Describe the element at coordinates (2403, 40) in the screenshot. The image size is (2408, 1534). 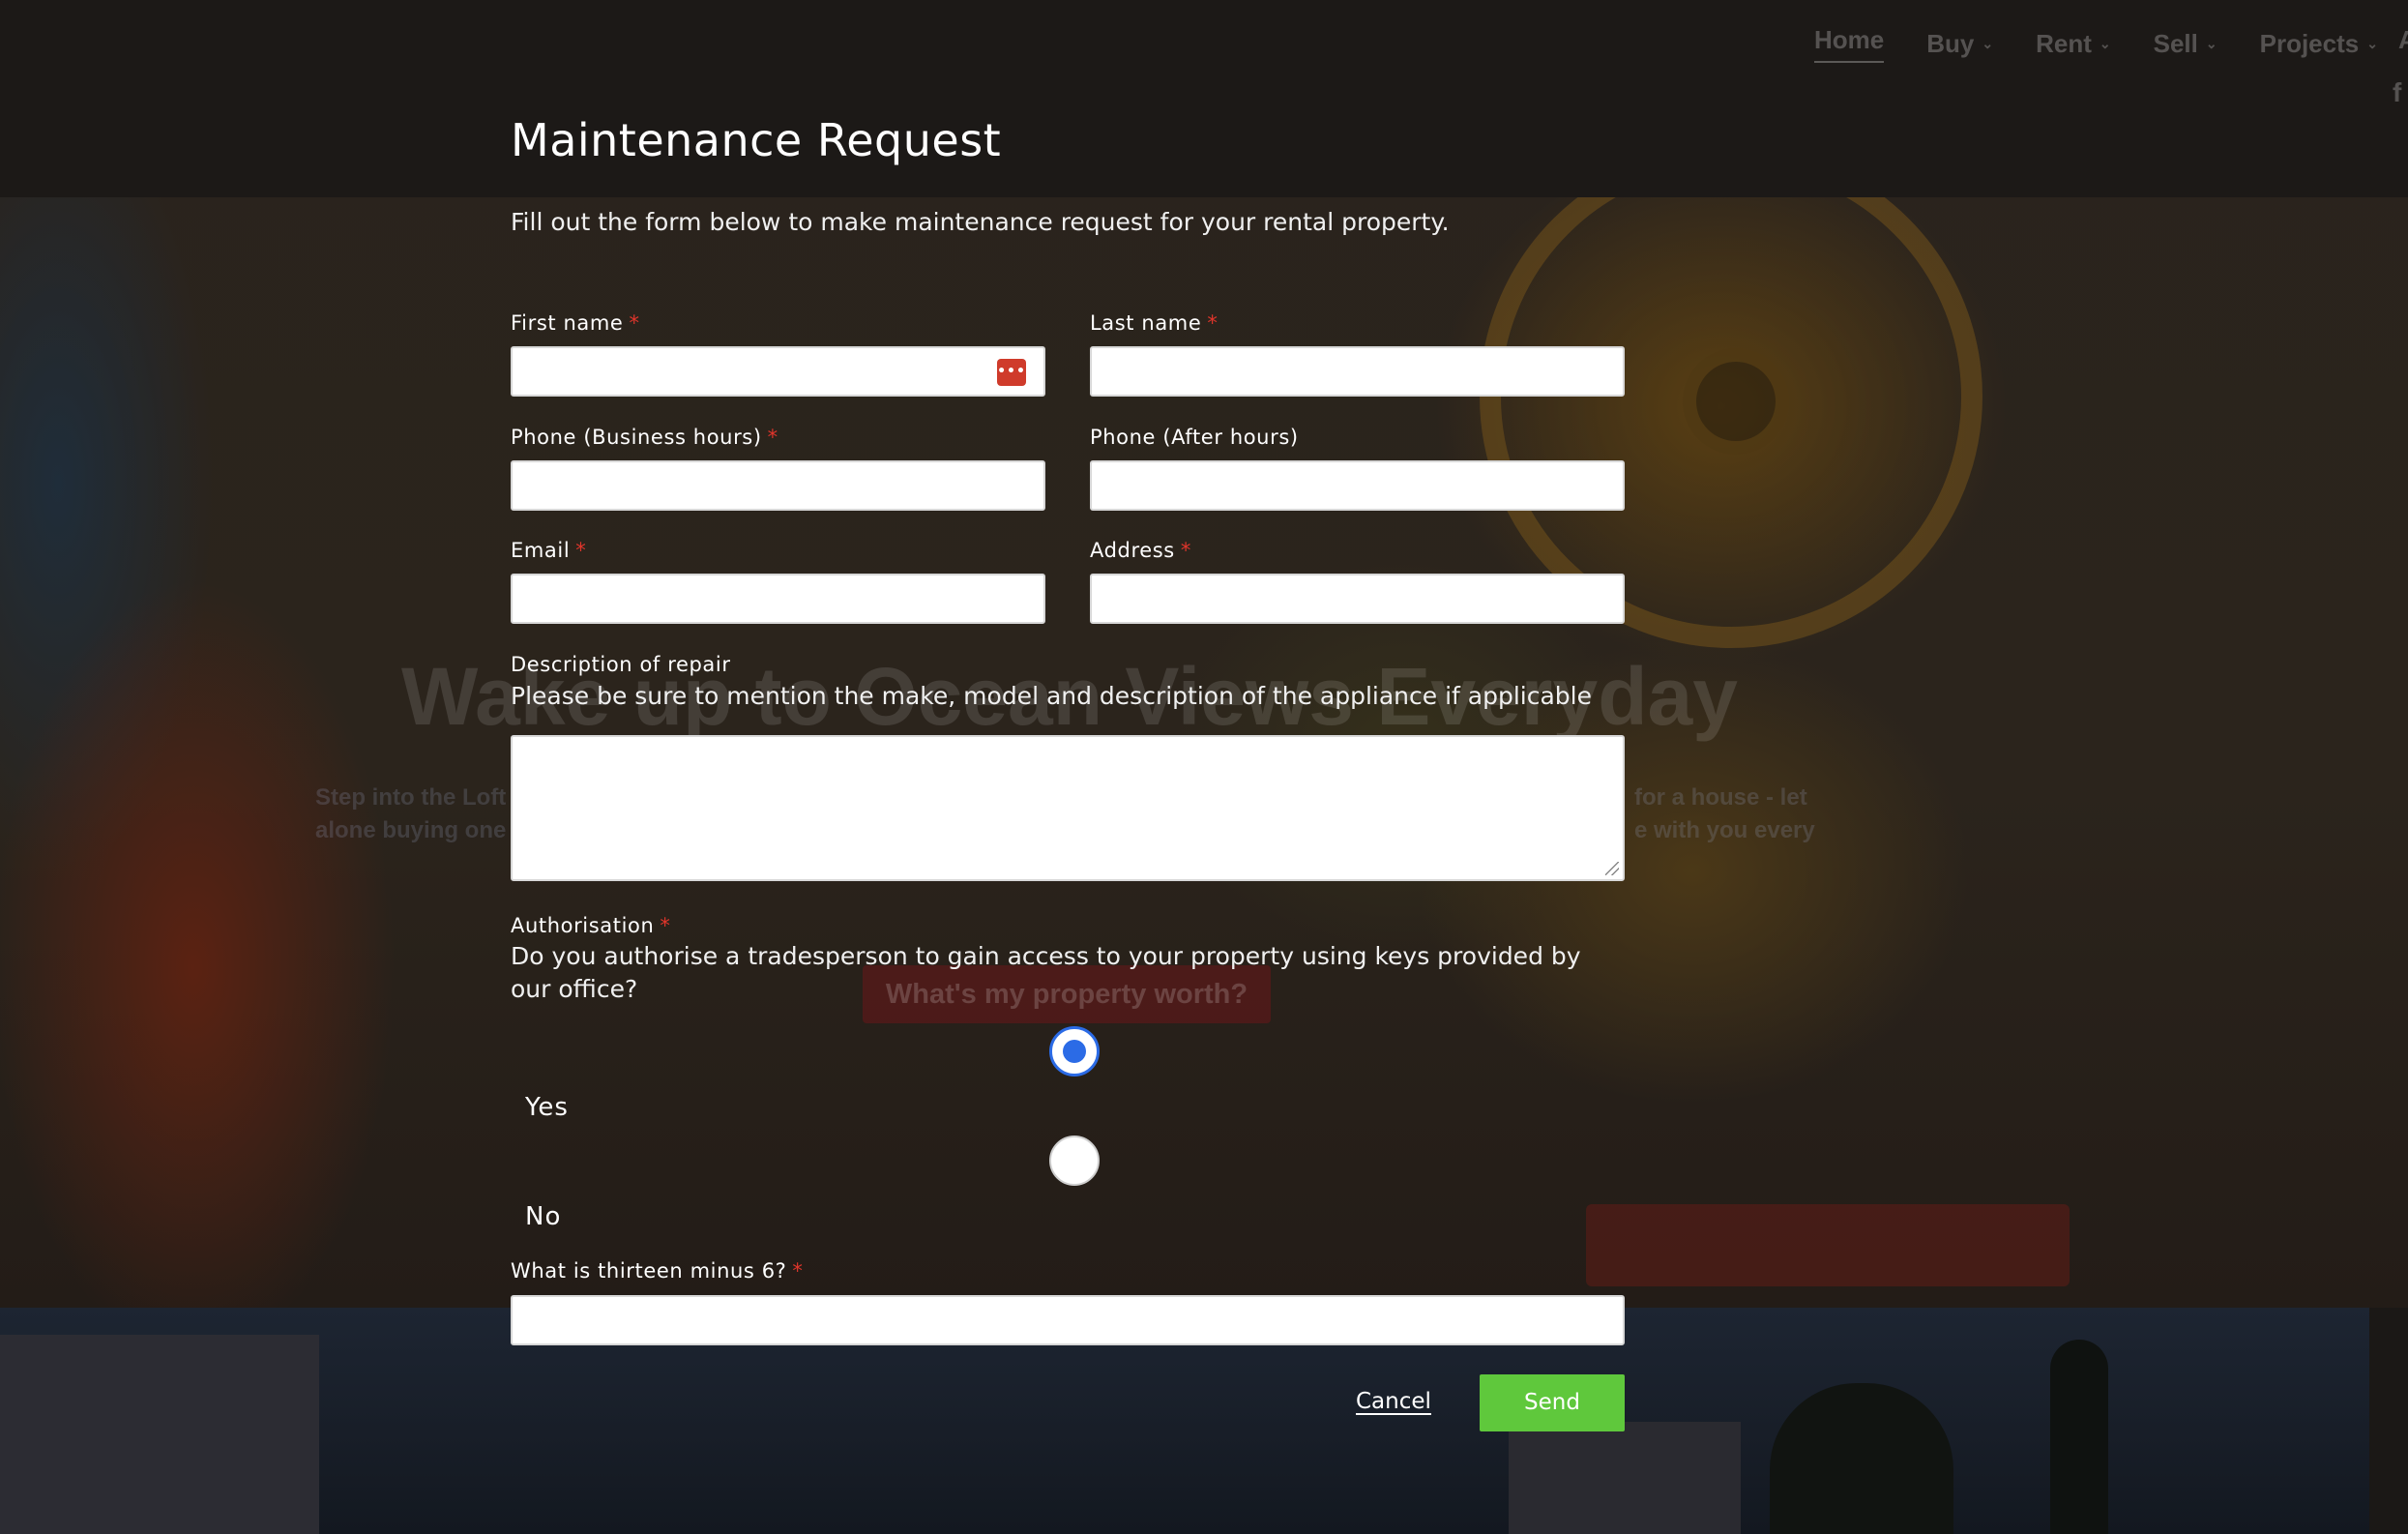
I see `nav-item-overflow: A` at that location.